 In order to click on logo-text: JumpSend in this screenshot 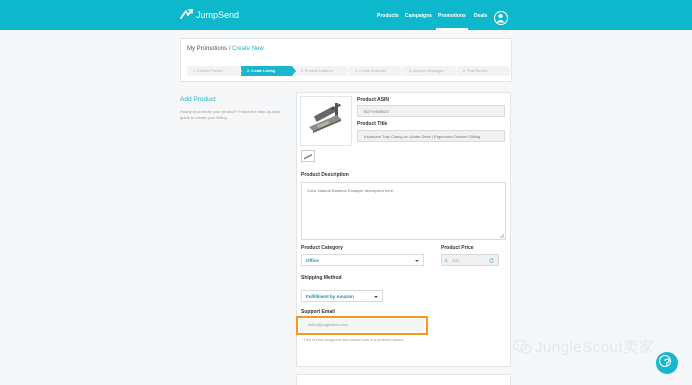, I will do `click(218, 14)`.